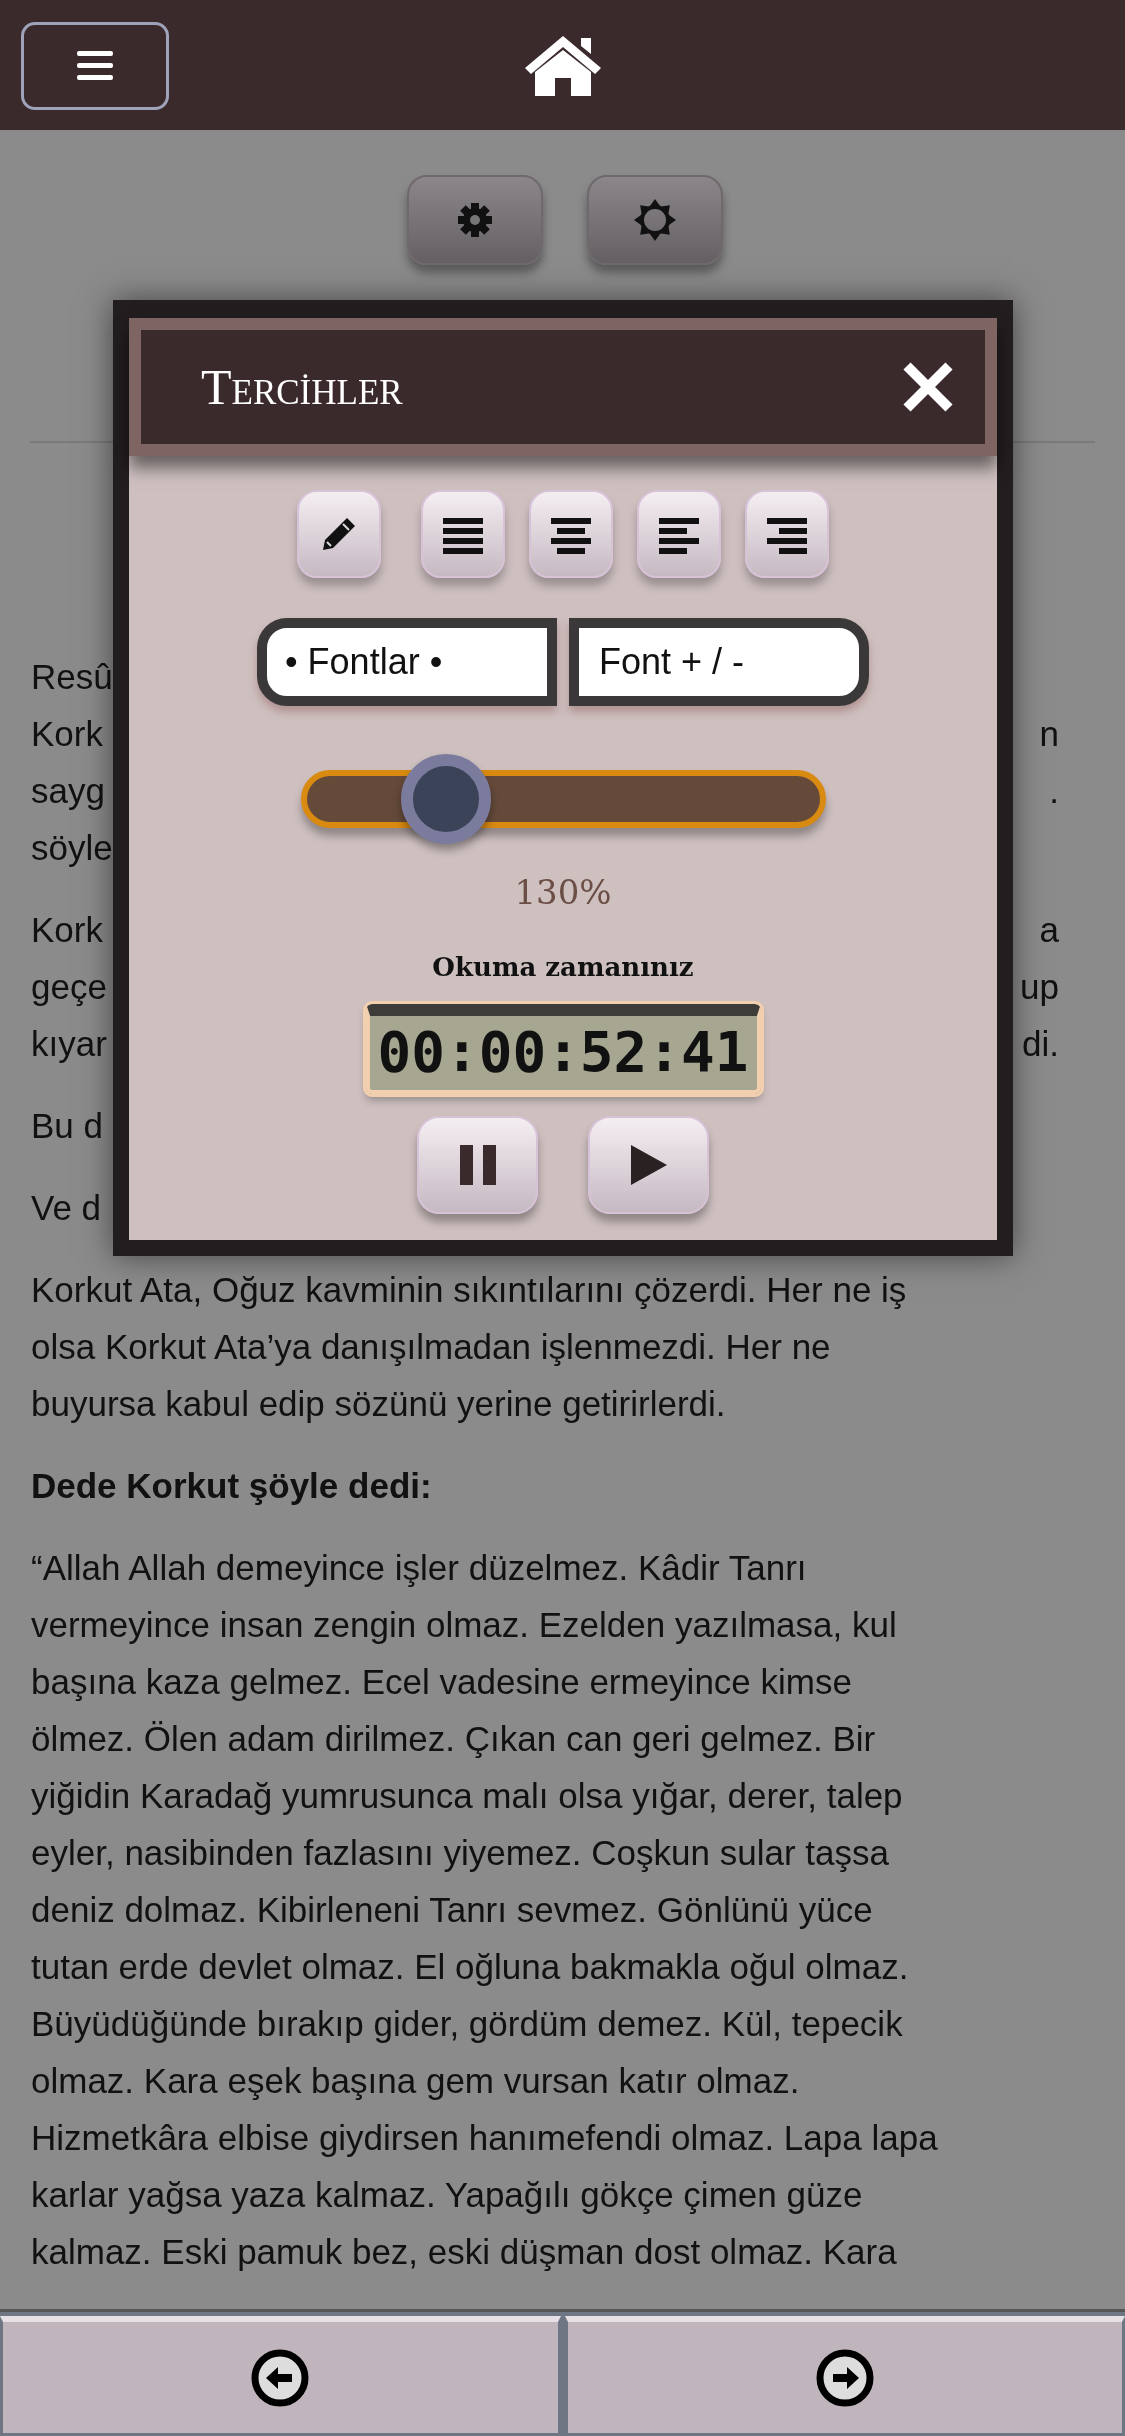 The width and height of the screenshot is (1125, 2436). I want to click on text-fragment: sayg, so click(68, 791).